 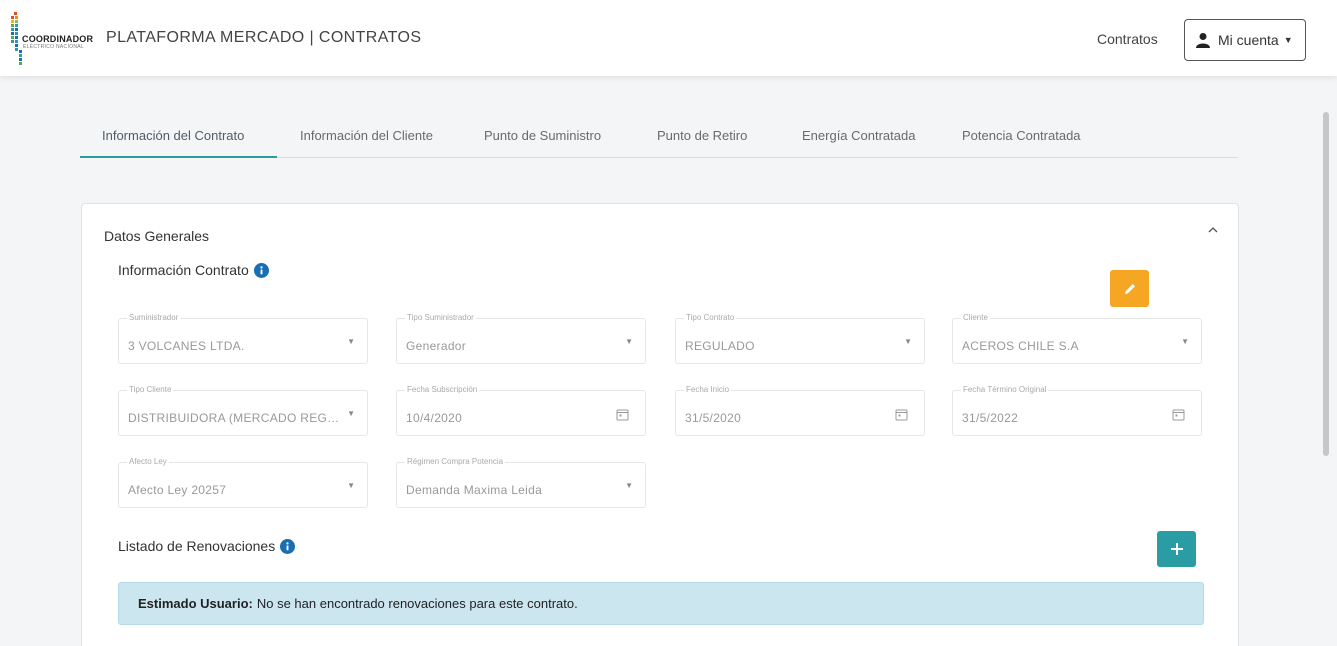 I want to click on card-title: Datos Generales, so click(x=157, y=236).